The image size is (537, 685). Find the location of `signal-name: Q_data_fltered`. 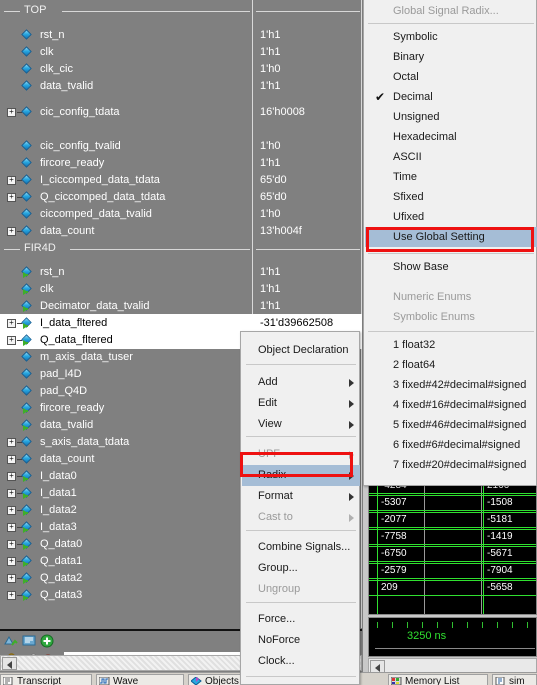

signal-name: Q_data_fltered is located at coordinates (76, 340).